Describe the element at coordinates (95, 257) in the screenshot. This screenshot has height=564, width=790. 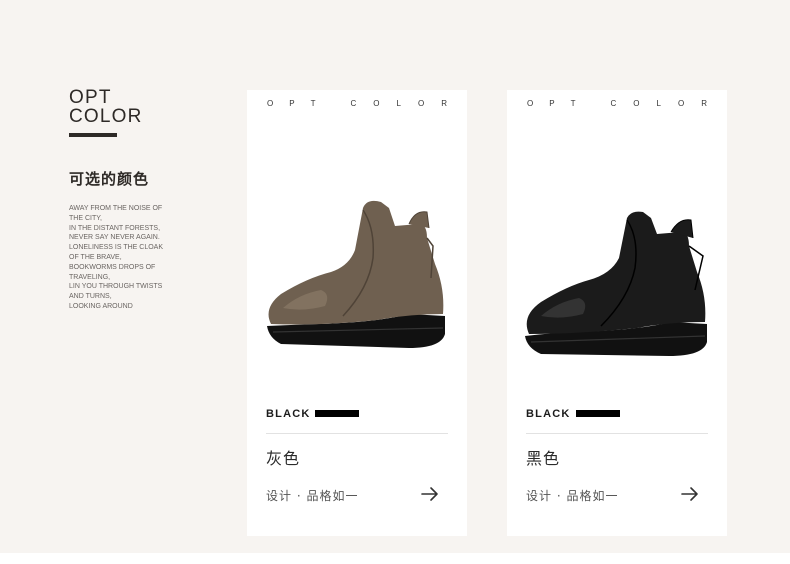
I see `poem-line: OF THE BRAVE,` at that location.